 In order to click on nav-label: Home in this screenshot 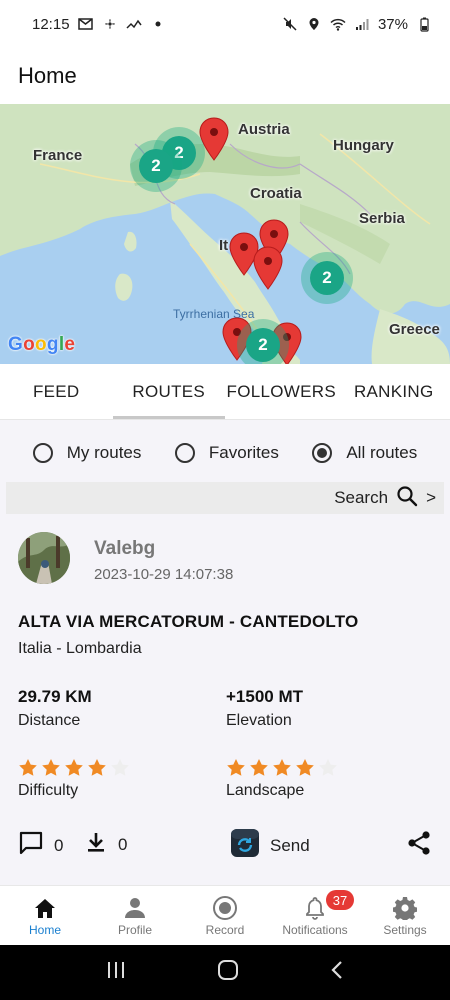, I will do `click(44, 929)`.